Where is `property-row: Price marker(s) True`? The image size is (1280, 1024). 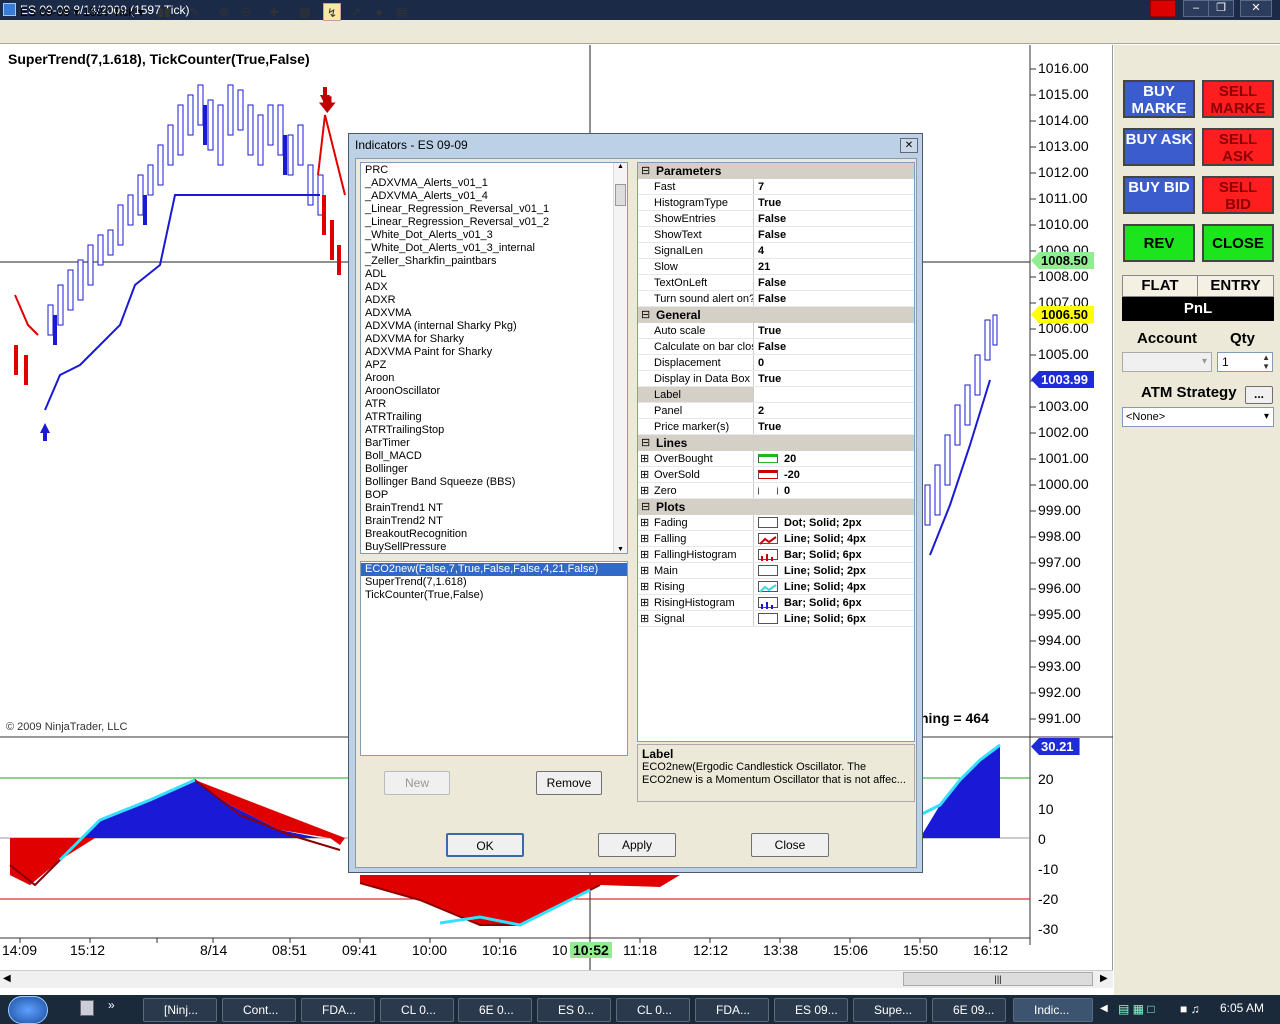
property-row: Price marker(s) True is located at coordinates (776, 427).